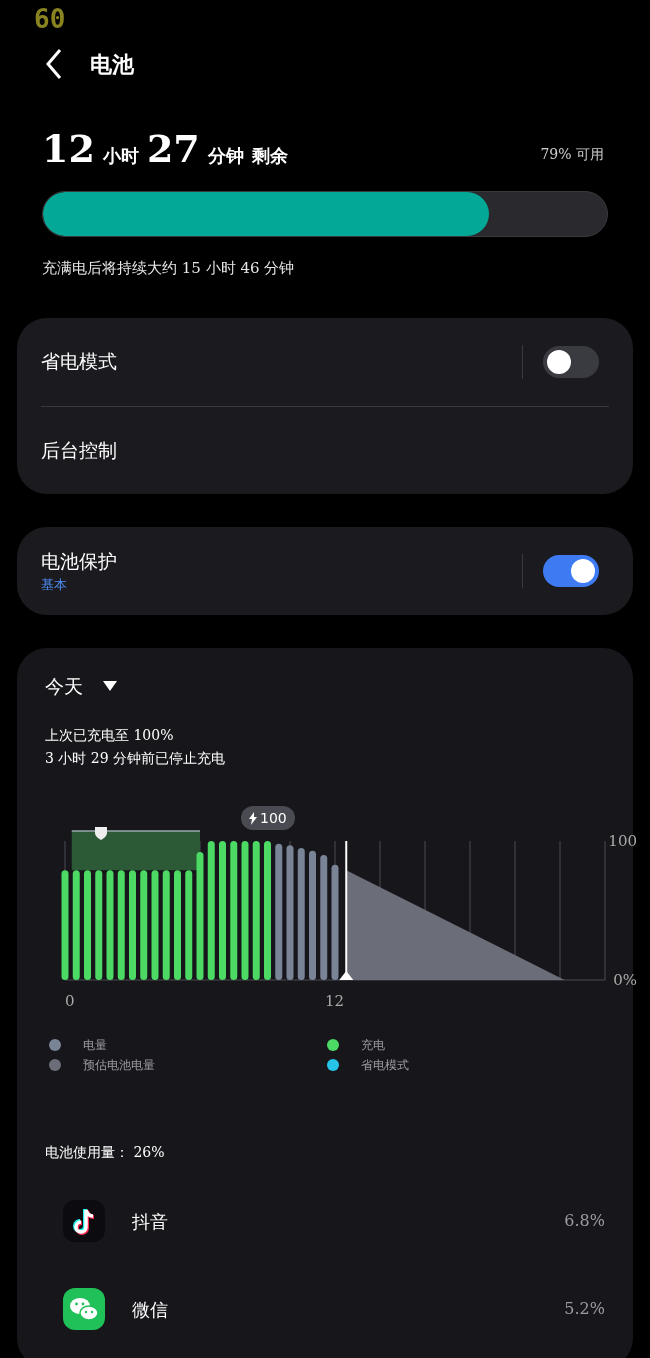 The height and width of the screenshot is (1358, 650). I want to click on setting-label: 省电模式, so click(79, 361).